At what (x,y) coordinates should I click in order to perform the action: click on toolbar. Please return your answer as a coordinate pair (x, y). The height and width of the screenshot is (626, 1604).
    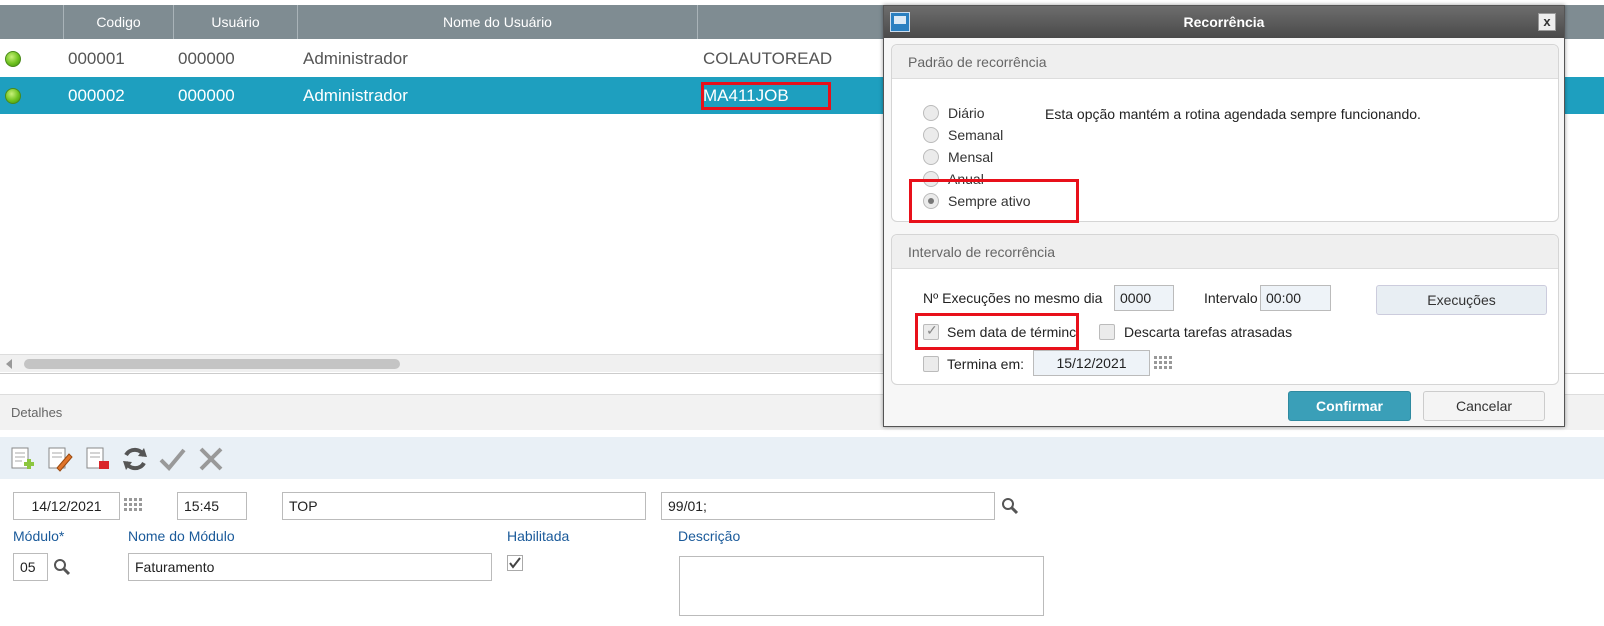
    Looking at the image, I should click on (802, 458).